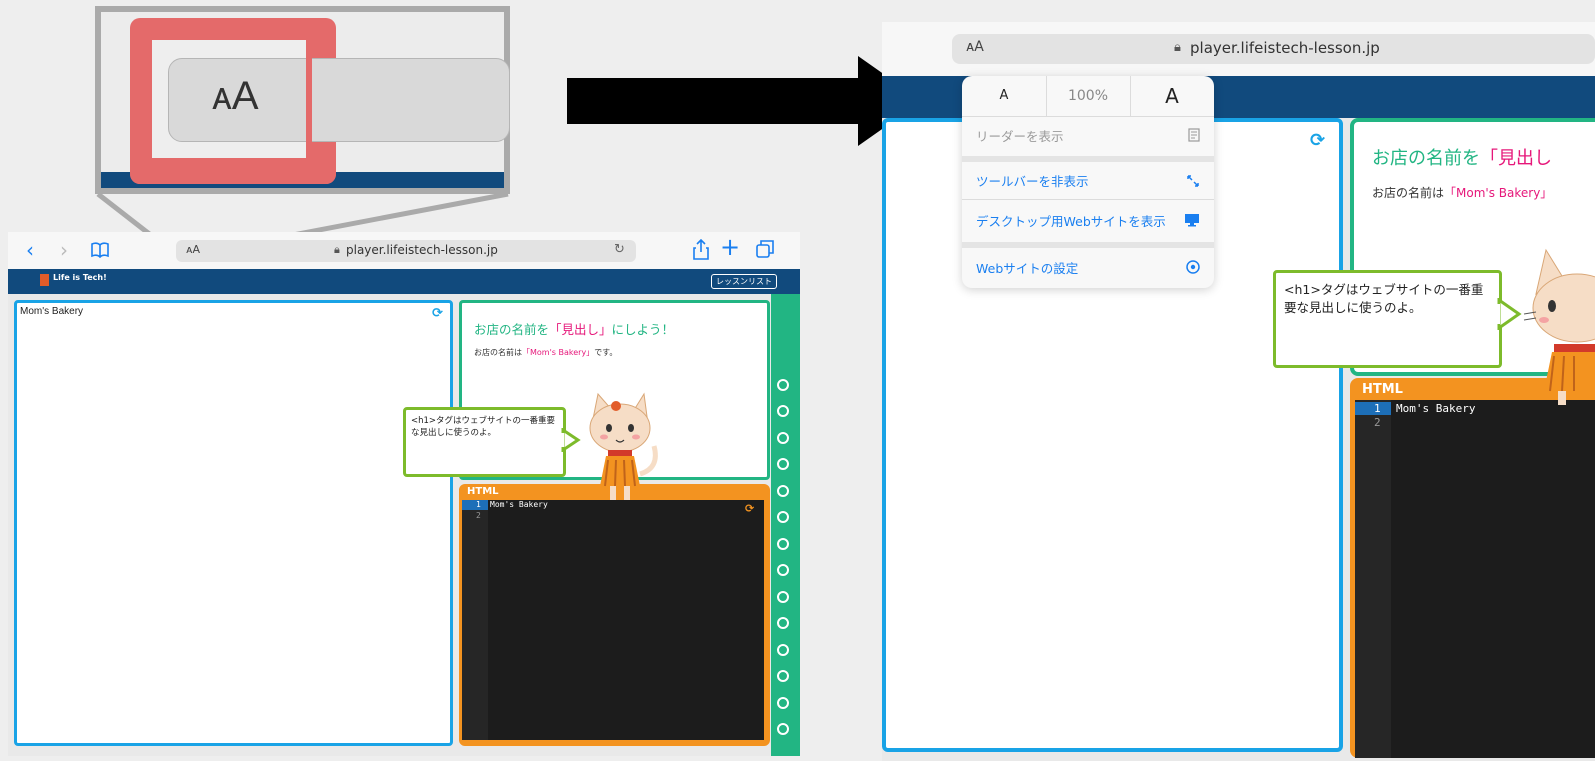  Describe the element at coordinates (744, 281) in the screenshot. I see `lesson-list-button: レッスンリスト` at that location.